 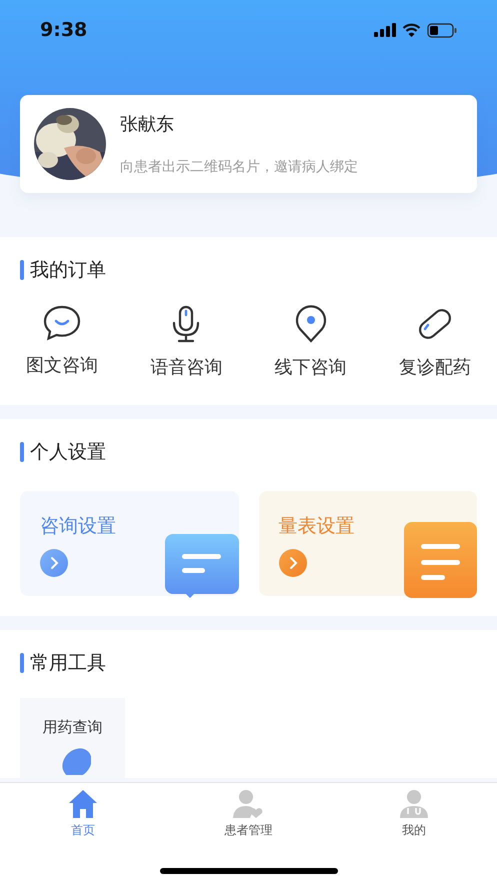 What do you see at coordinates (62, 342) in the screenshot?
I see `order-shortcut: 图文咨询` at bounding box center [62, 342].